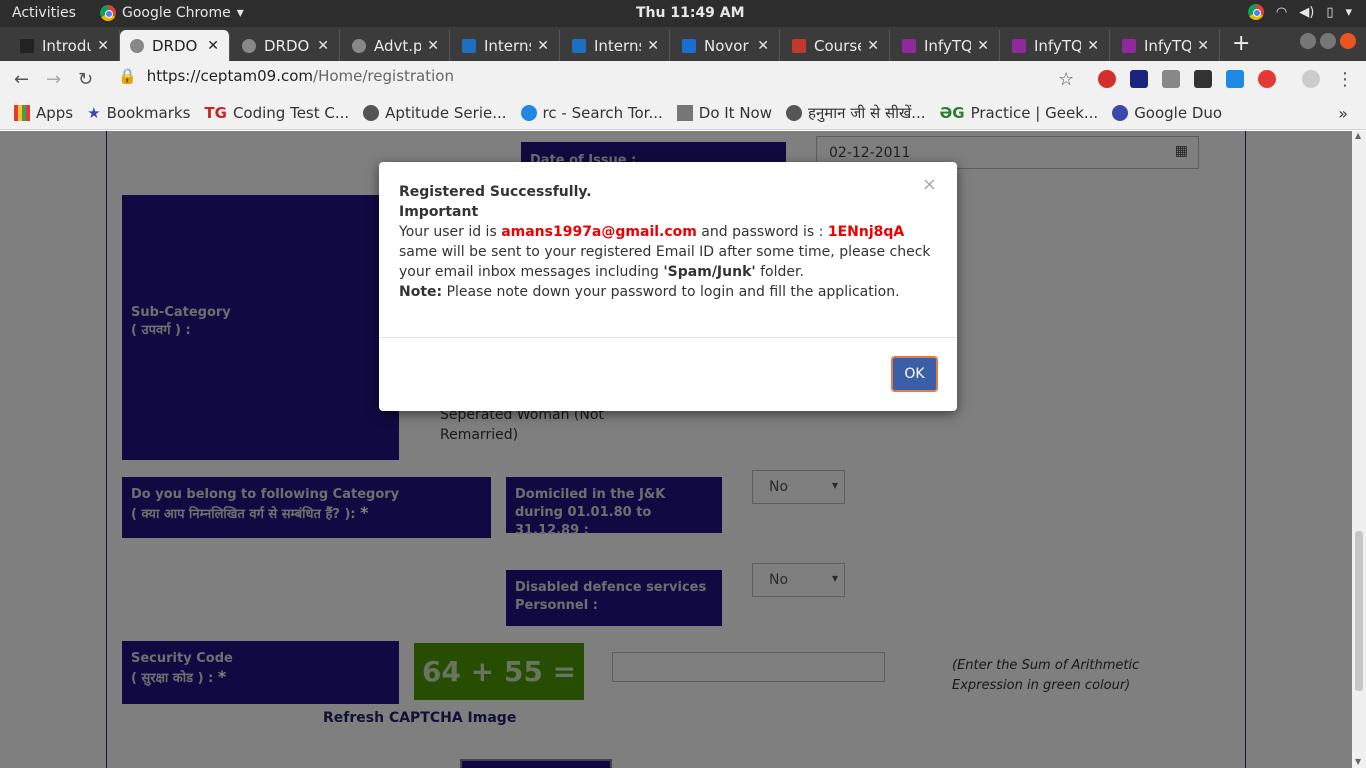 Image resolution: width=1366 pixels, height=768 pixels. I want to click on app-menu: Google Chrome ▾, so click(172, 13).